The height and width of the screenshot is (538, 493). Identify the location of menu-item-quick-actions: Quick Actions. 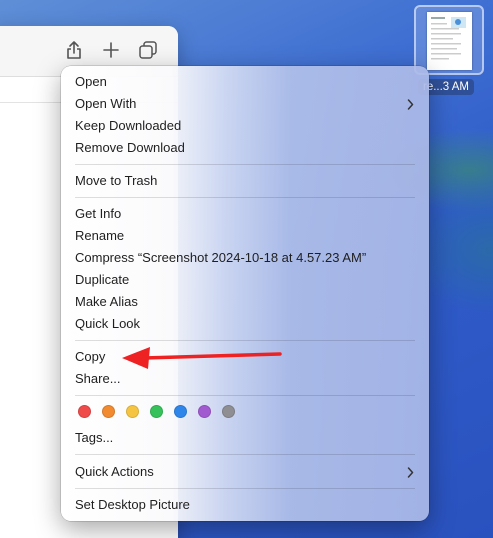
(246, 472).